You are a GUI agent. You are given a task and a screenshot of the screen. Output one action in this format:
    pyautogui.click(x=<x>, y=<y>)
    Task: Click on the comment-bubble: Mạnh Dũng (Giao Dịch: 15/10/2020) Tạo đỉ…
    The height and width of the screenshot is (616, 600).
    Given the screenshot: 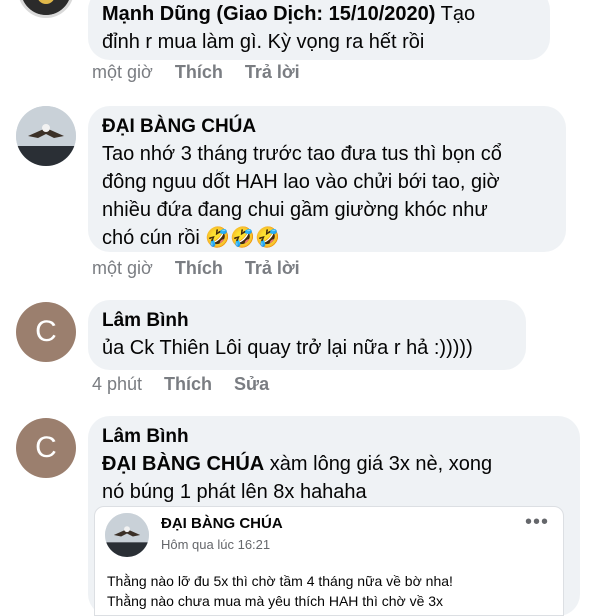 What is the action you would take?
    pyautogui.click(x=319, y=30)
    